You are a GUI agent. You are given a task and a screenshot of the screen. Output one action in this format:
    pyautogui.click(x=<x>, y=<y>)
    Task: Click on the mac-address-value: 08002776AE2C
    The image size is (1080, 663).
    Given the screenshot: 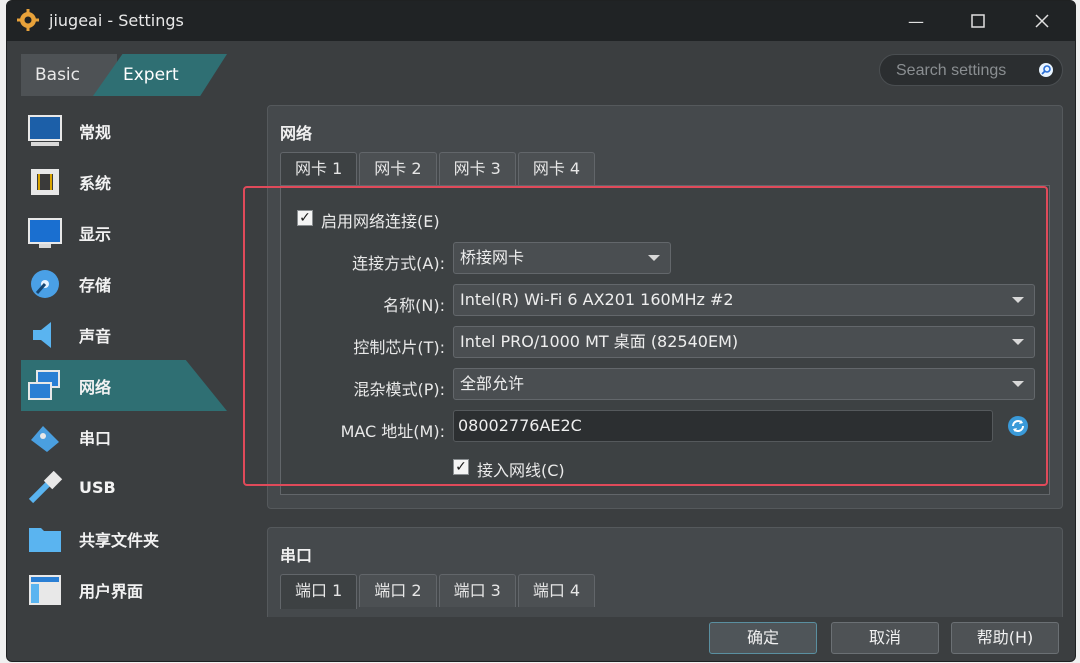 What is the action you would take?
    pyautogui.click(x=520, y=425)
    